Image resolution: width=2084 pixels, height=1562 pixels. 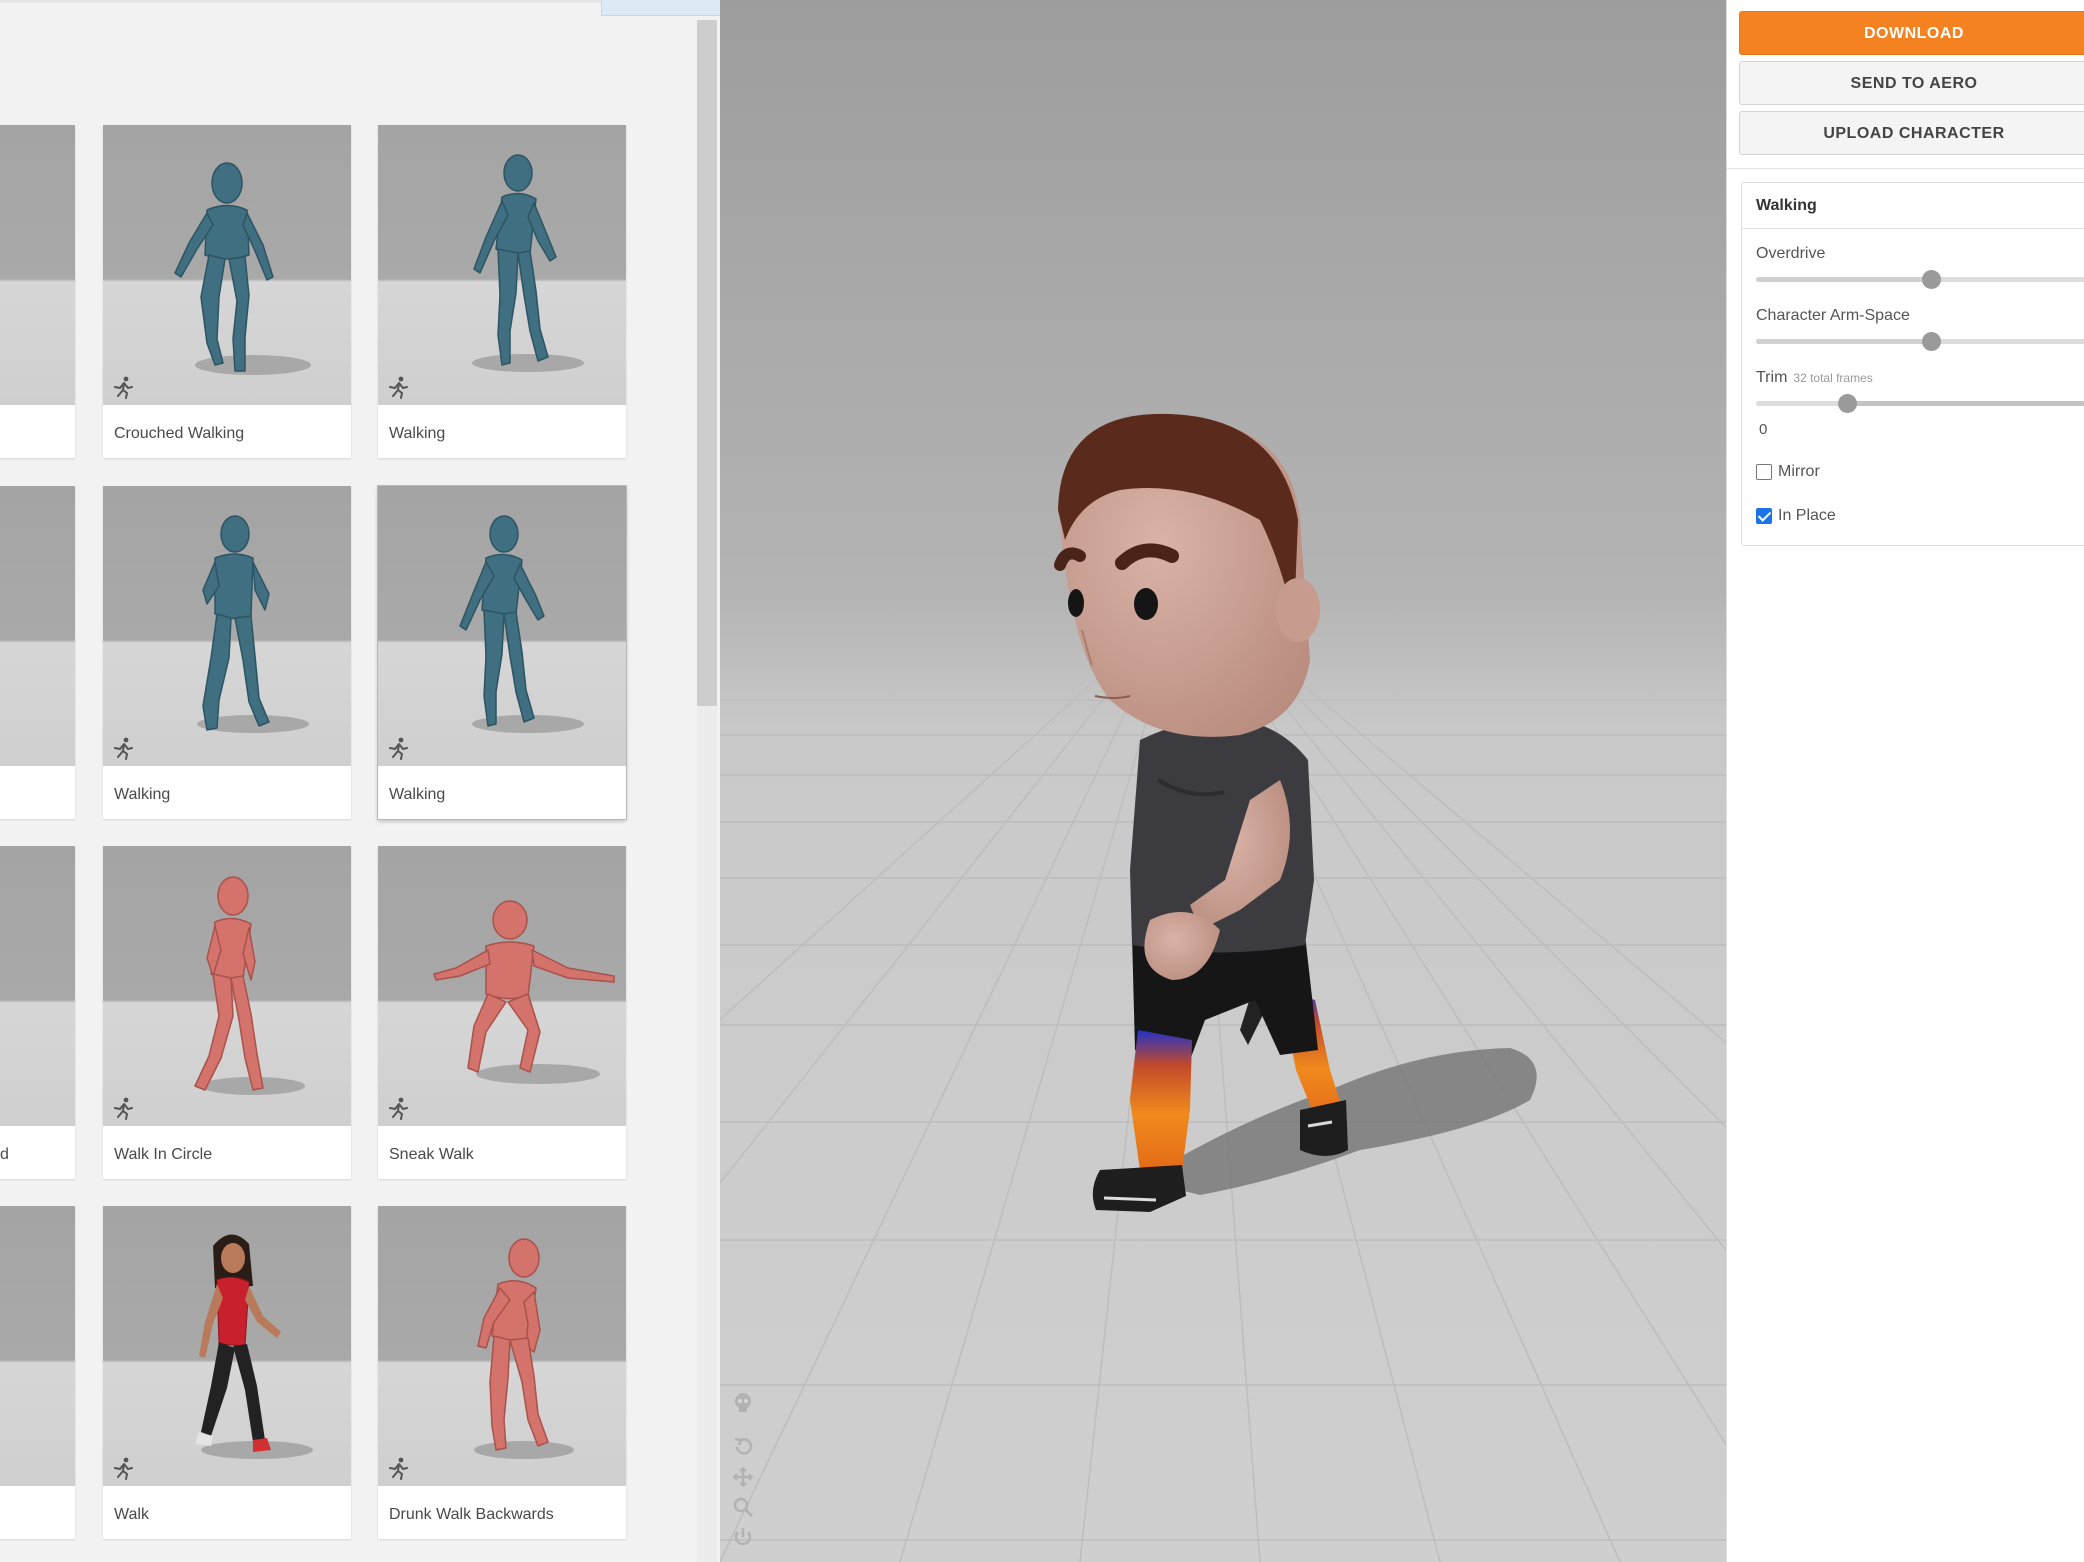 I want to click on mirror-option: Mirror, so click(x=1816, y=474).